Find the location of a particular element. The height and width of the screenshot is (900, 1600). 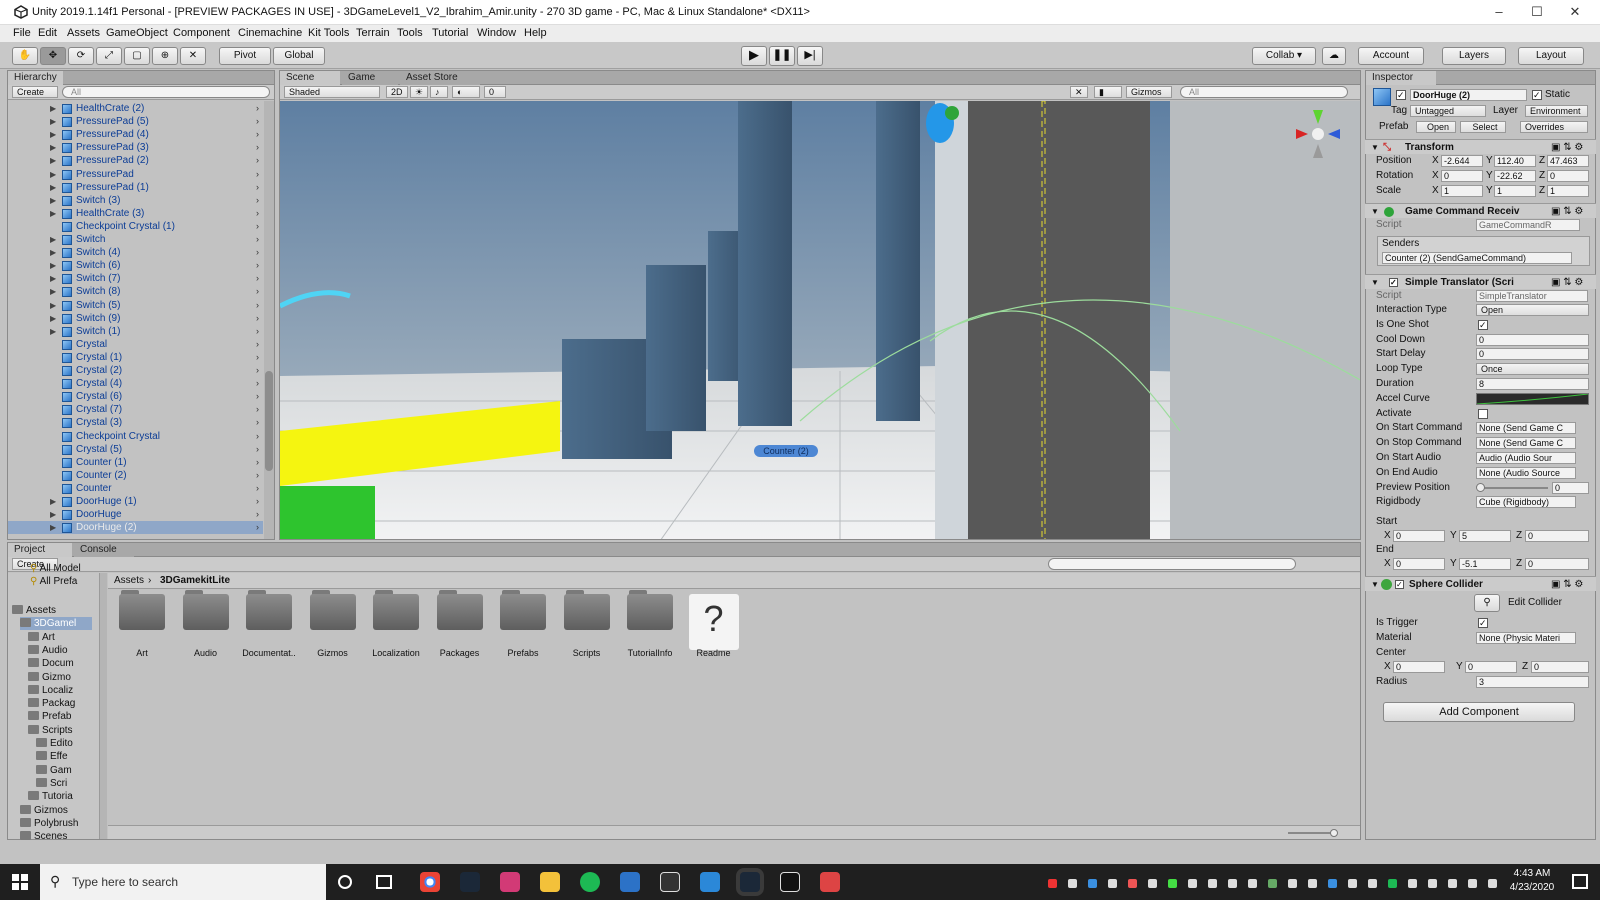

project-tree-scrollbar is located at coordinates (103, 706).